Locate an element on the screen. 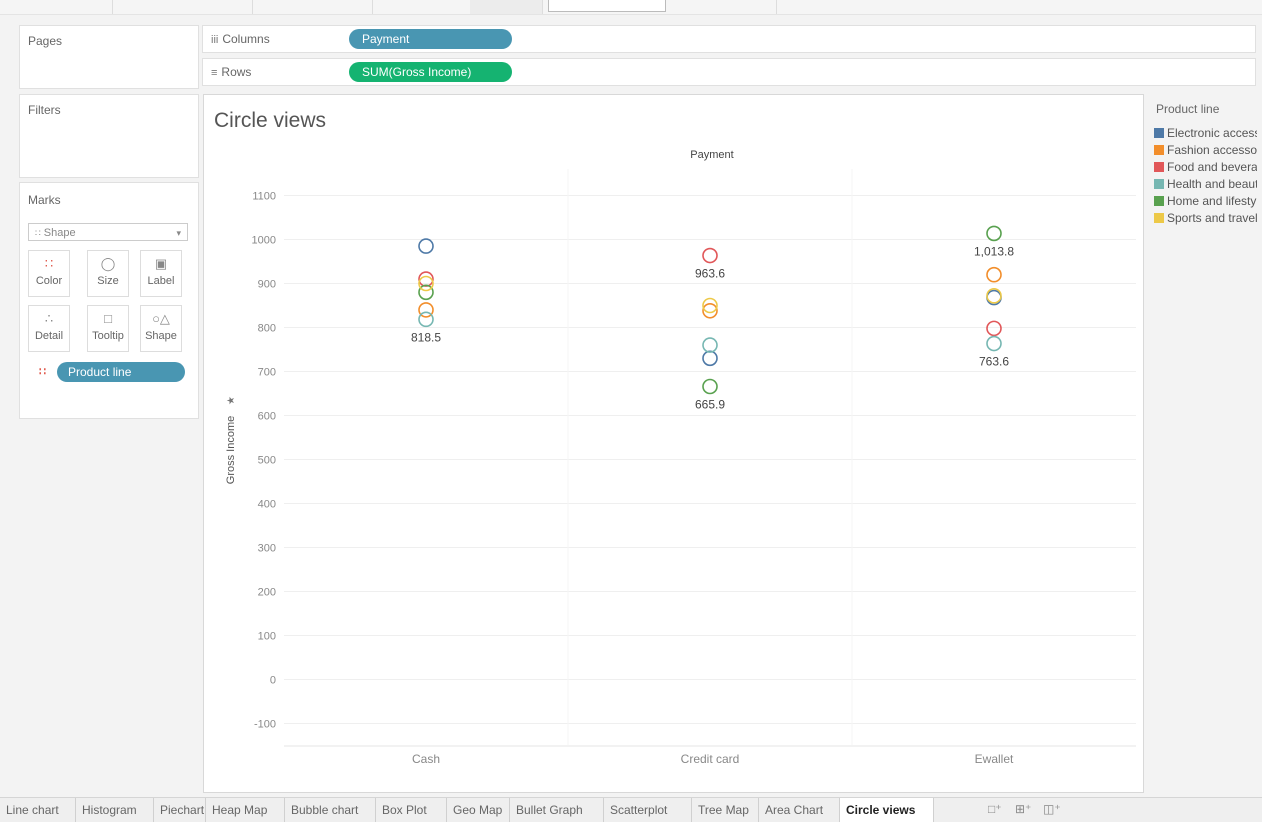 This screenshot has width=1262, height=822. legend-item: Fashion accessories is located at coordinates (1205, 150).